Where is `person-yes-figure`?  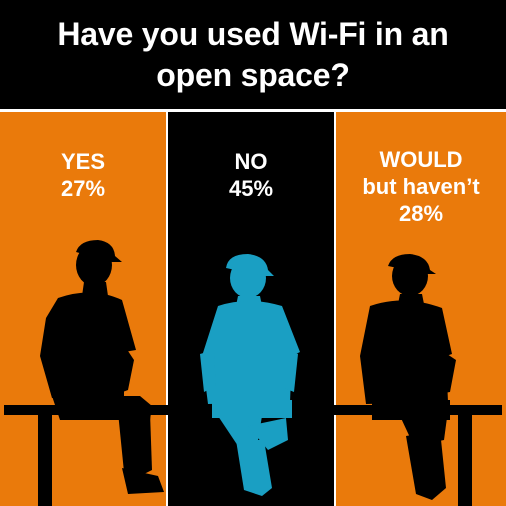 person-yes-figure is located at coordinates (102, 367).